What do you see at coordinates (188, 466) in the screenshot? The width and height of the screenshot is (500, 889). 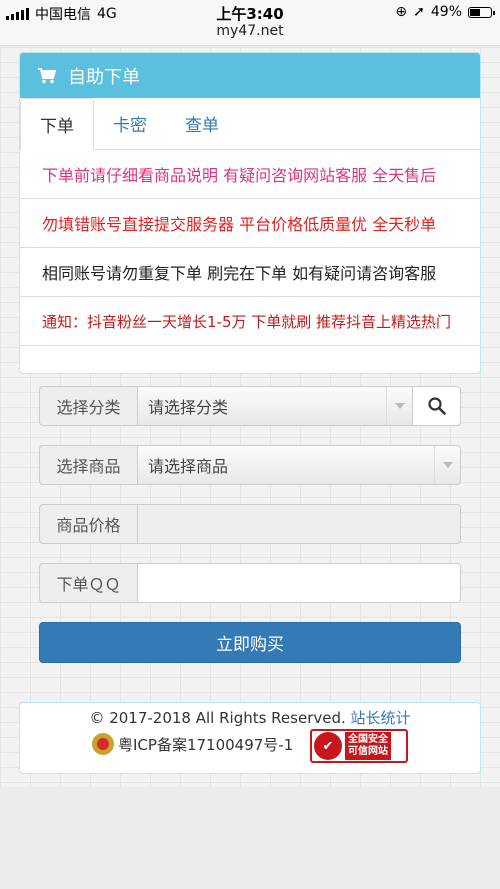 I see `product-select-value: 请选择商品` at bounding box center [188, 466].